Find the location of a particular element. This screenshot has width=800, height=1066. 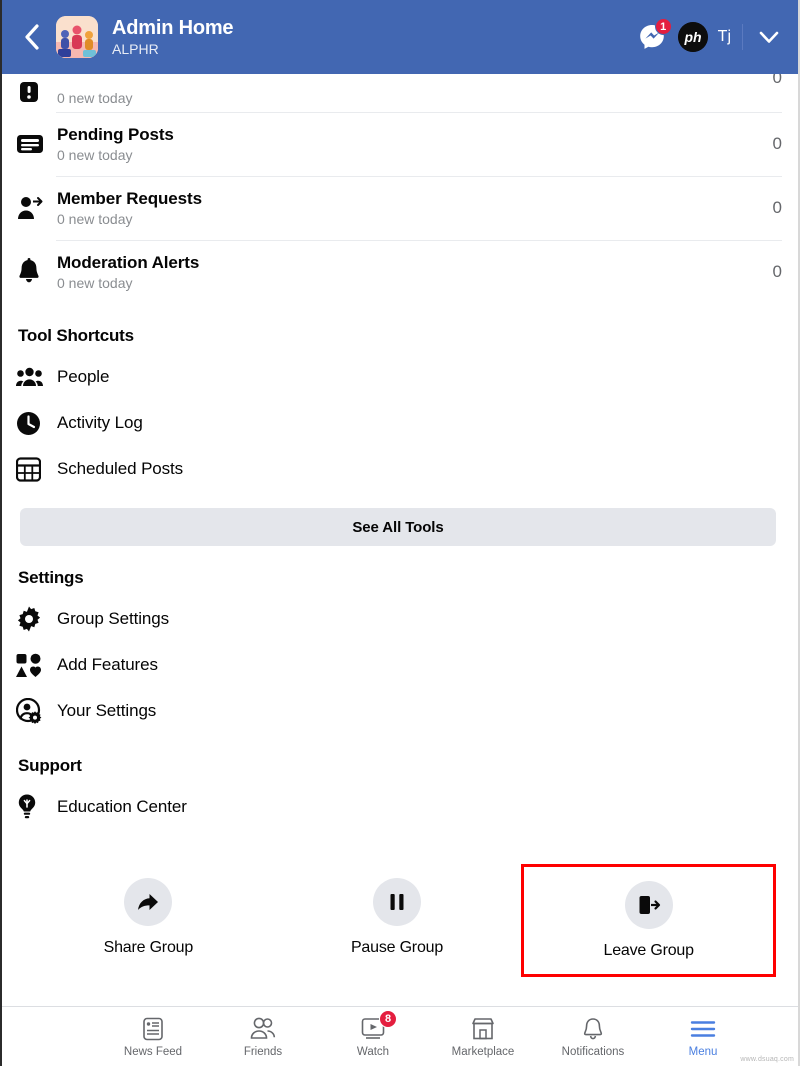

share-arrow-icon is located at coordinates (148, 902).